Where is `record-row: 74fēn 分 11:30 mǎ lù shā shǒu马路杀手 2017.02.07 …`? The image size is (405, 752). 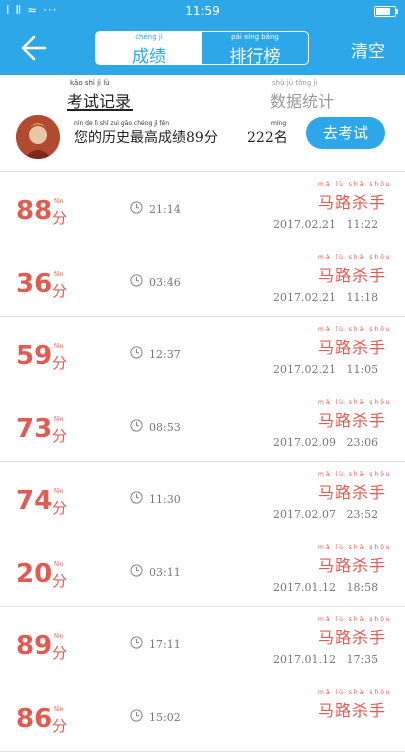
record-row: 74fēn 分 11:30 mǎ lù shā shǒu马路杀手 2017.02.07 … is located at coordinates (202, 498).